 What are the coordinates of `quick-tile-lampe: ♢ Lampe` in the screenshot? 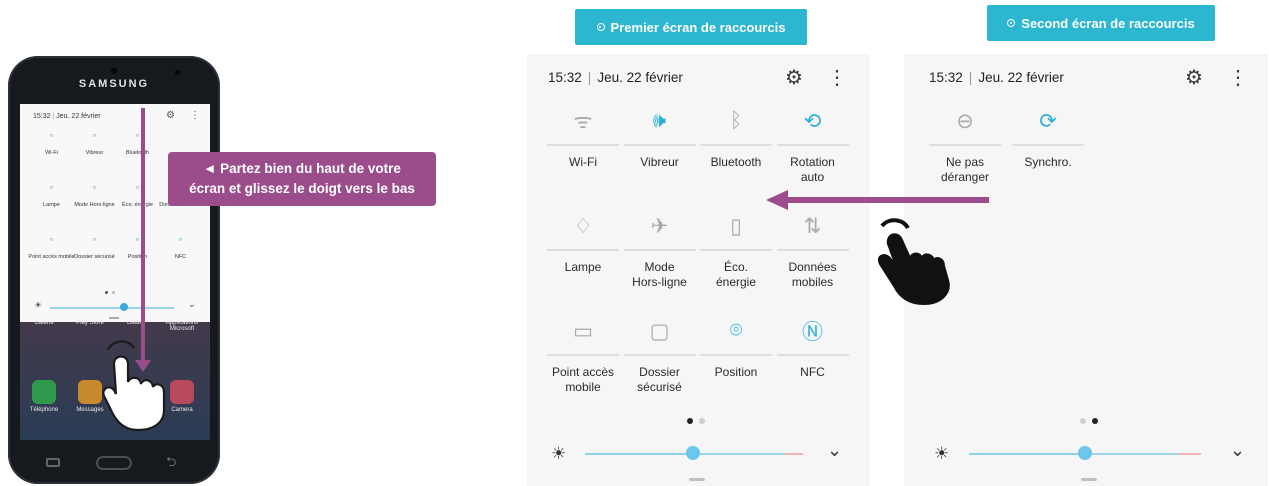 It's located at (583, 242).